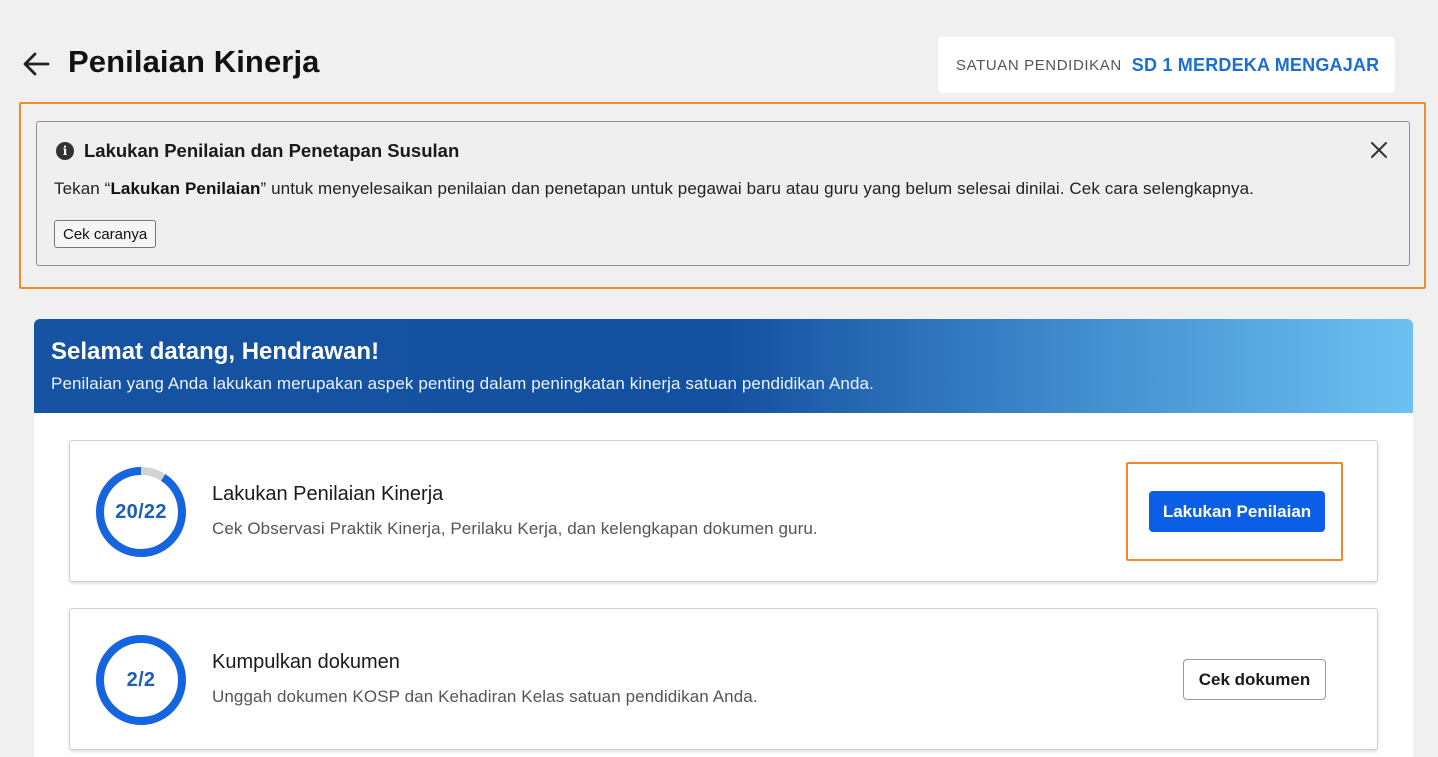 The height and width of the screenshot is (757, 1438). What do you see at coordinates (82, 188) in the screenshot?
I see `info-text-before: Tekan “` at bounding box center [82, 188].